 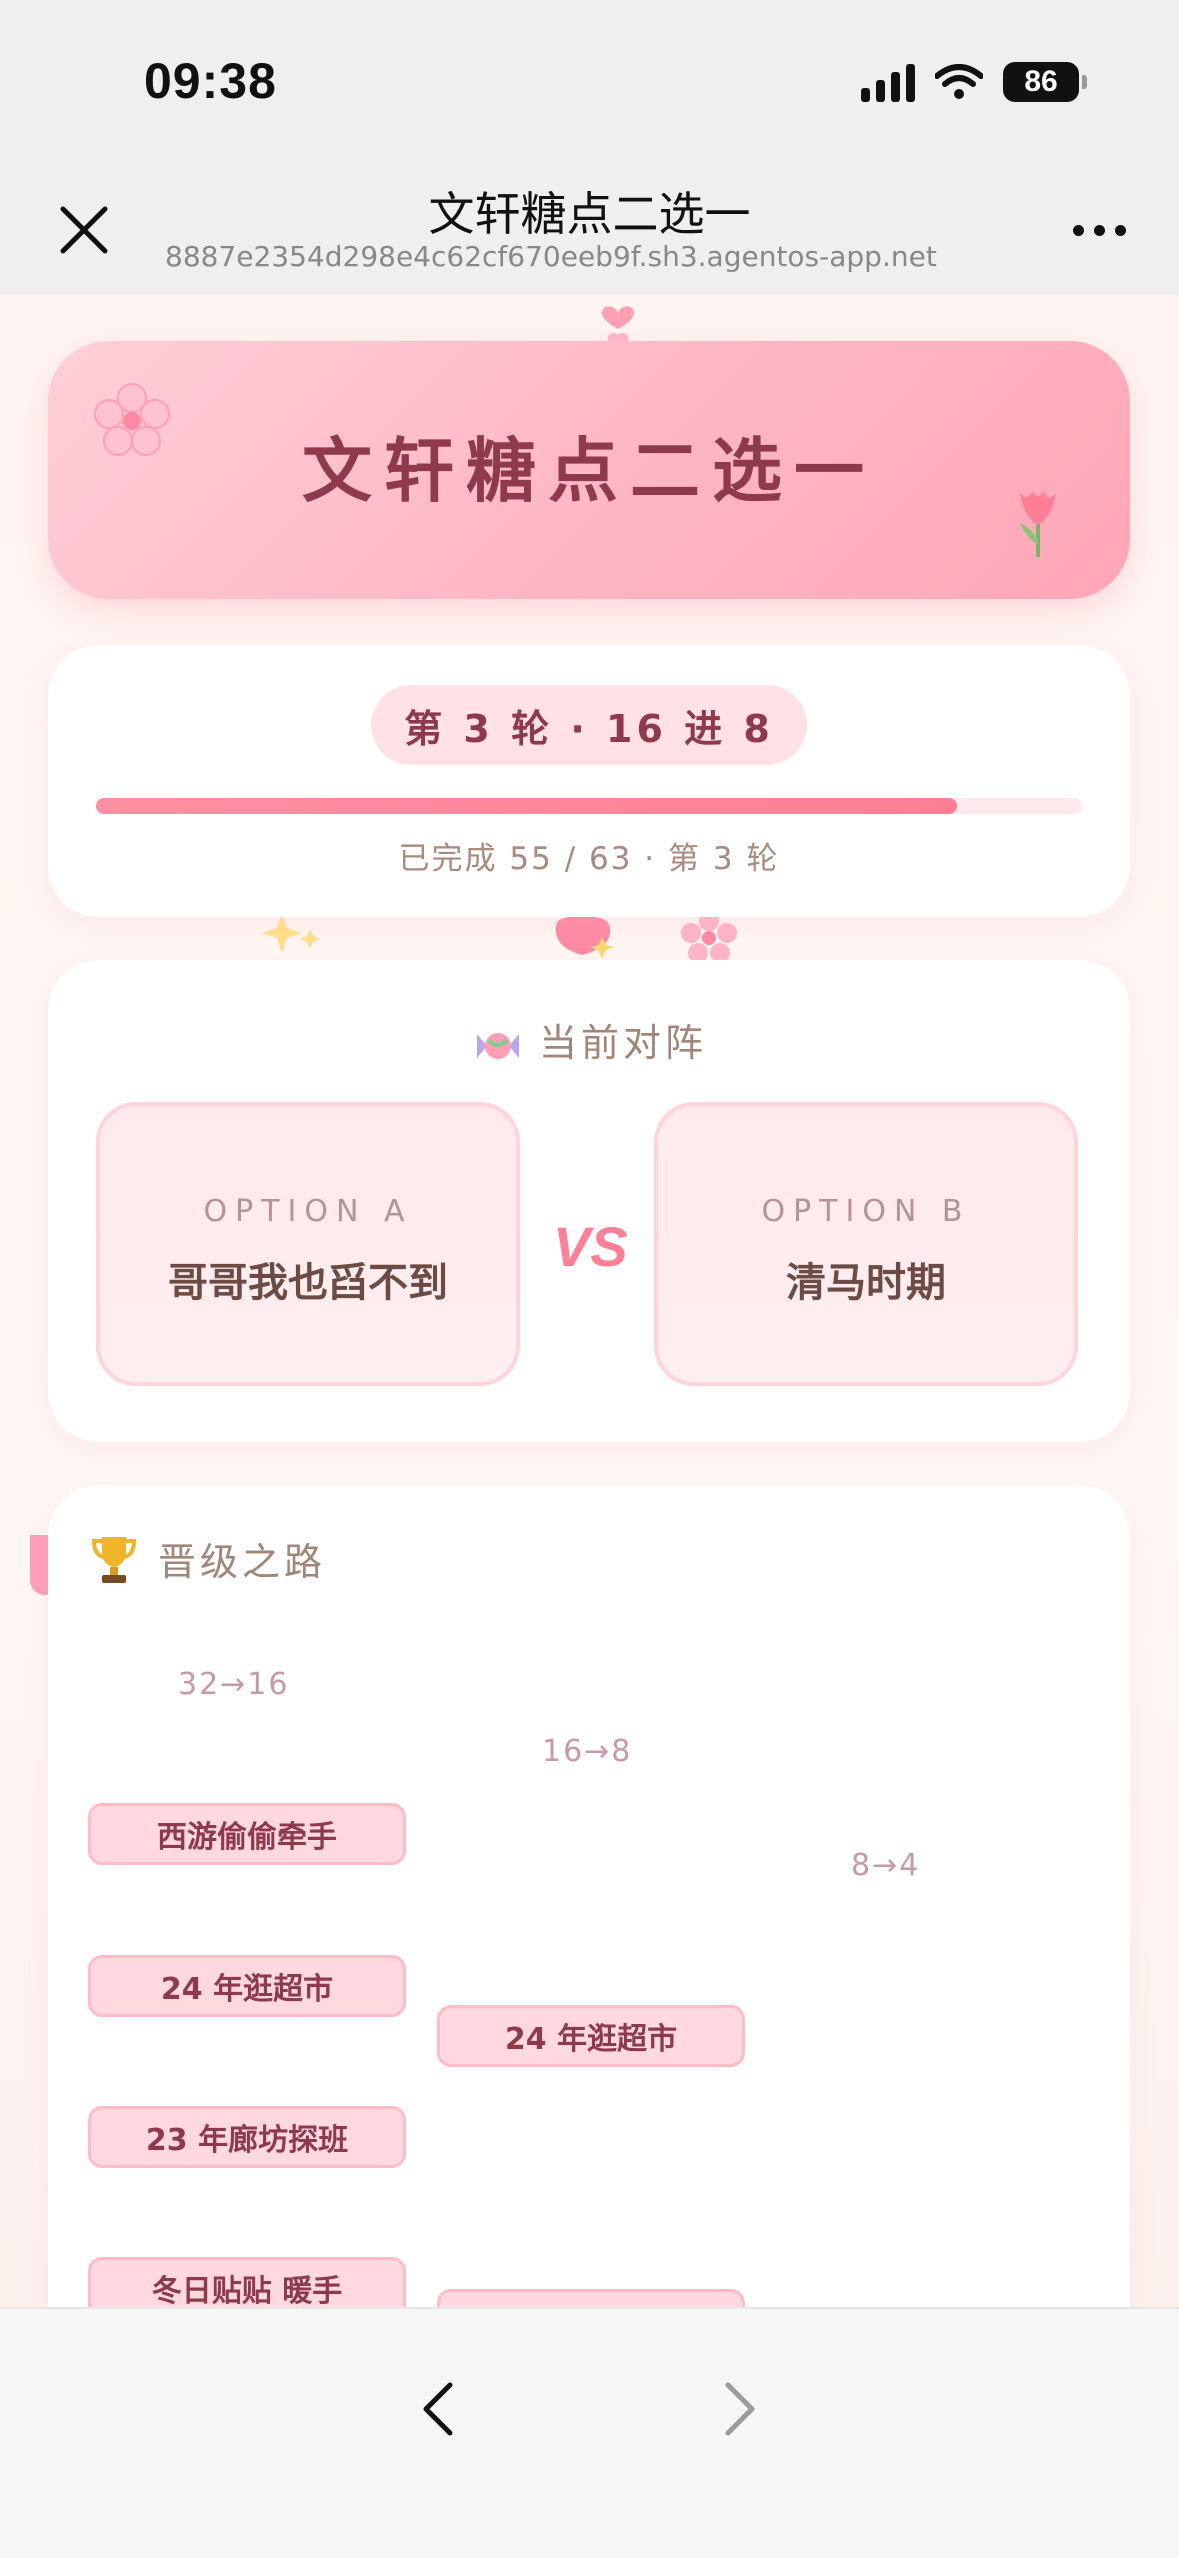 I want to click on progress-text: 已完成 55 / 63 · 第 3 轮, so click(x=589, y=859).